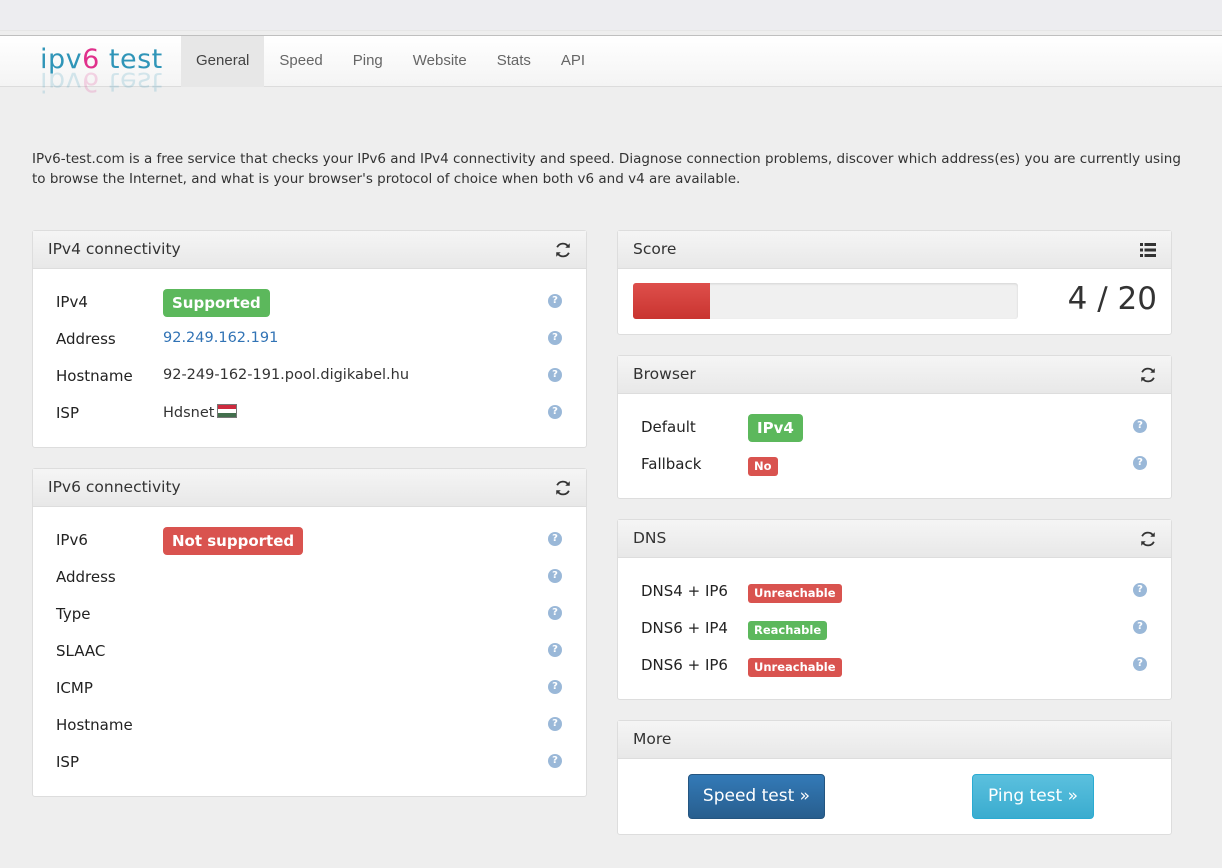  I want to click on ipv6-panel-header: IPv6 connectivity, so click(309, 488).